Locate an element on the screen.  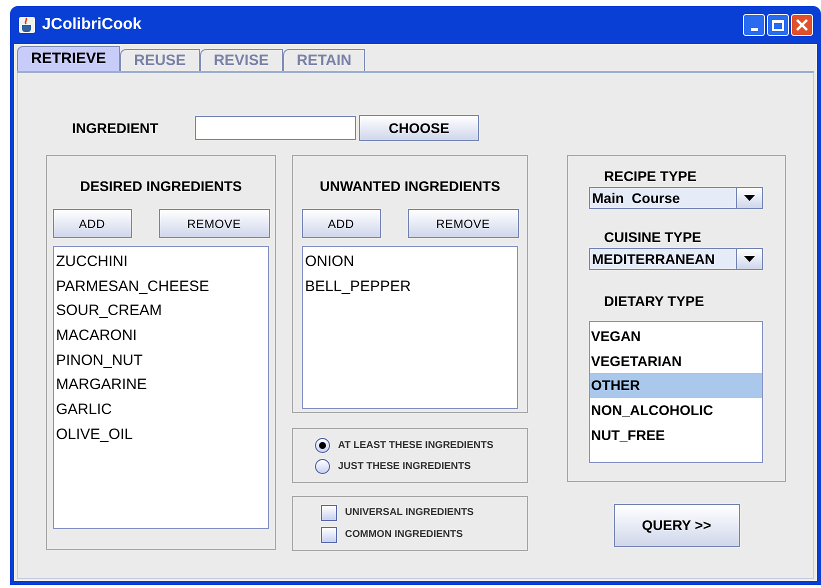
maximize-button is located at coordinates (778, 25).